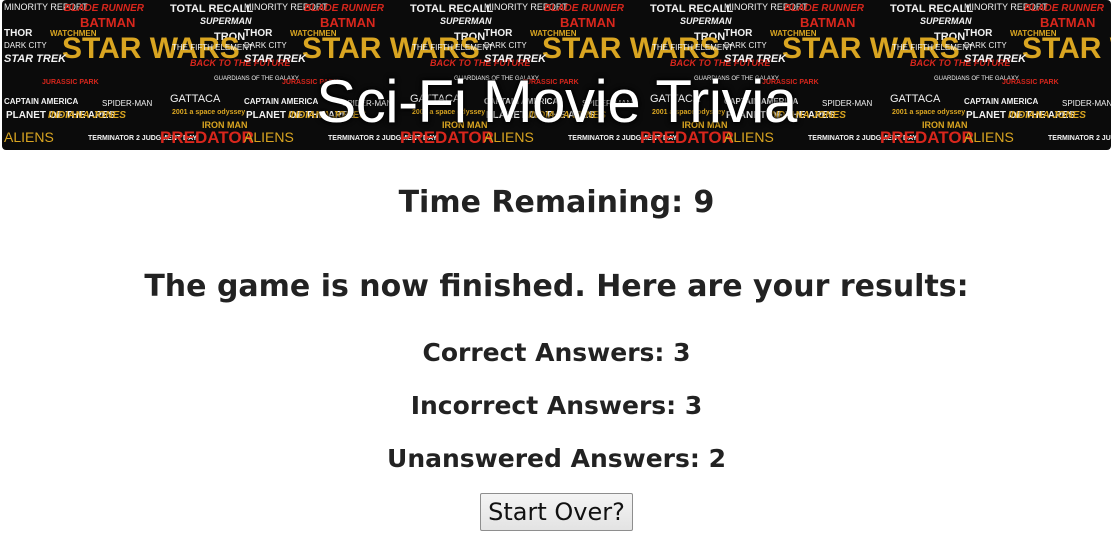  What do you see at coordinates (556, 101) in the screenshot?
I see `page-title: Sci-Fi Movie Trivia` at bounding box center [556, 101].